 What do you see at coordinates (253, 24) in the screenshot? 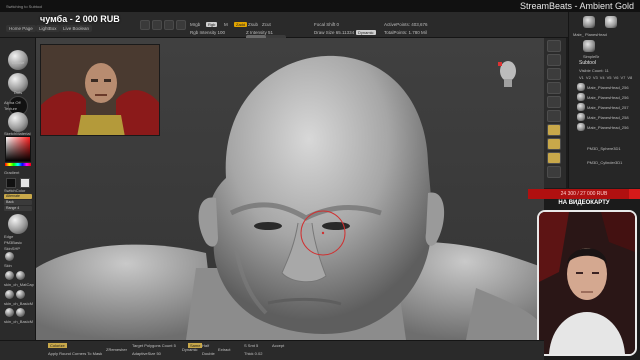
I see `zsub-toggle: Zsub` at bounding box center [253, 24].